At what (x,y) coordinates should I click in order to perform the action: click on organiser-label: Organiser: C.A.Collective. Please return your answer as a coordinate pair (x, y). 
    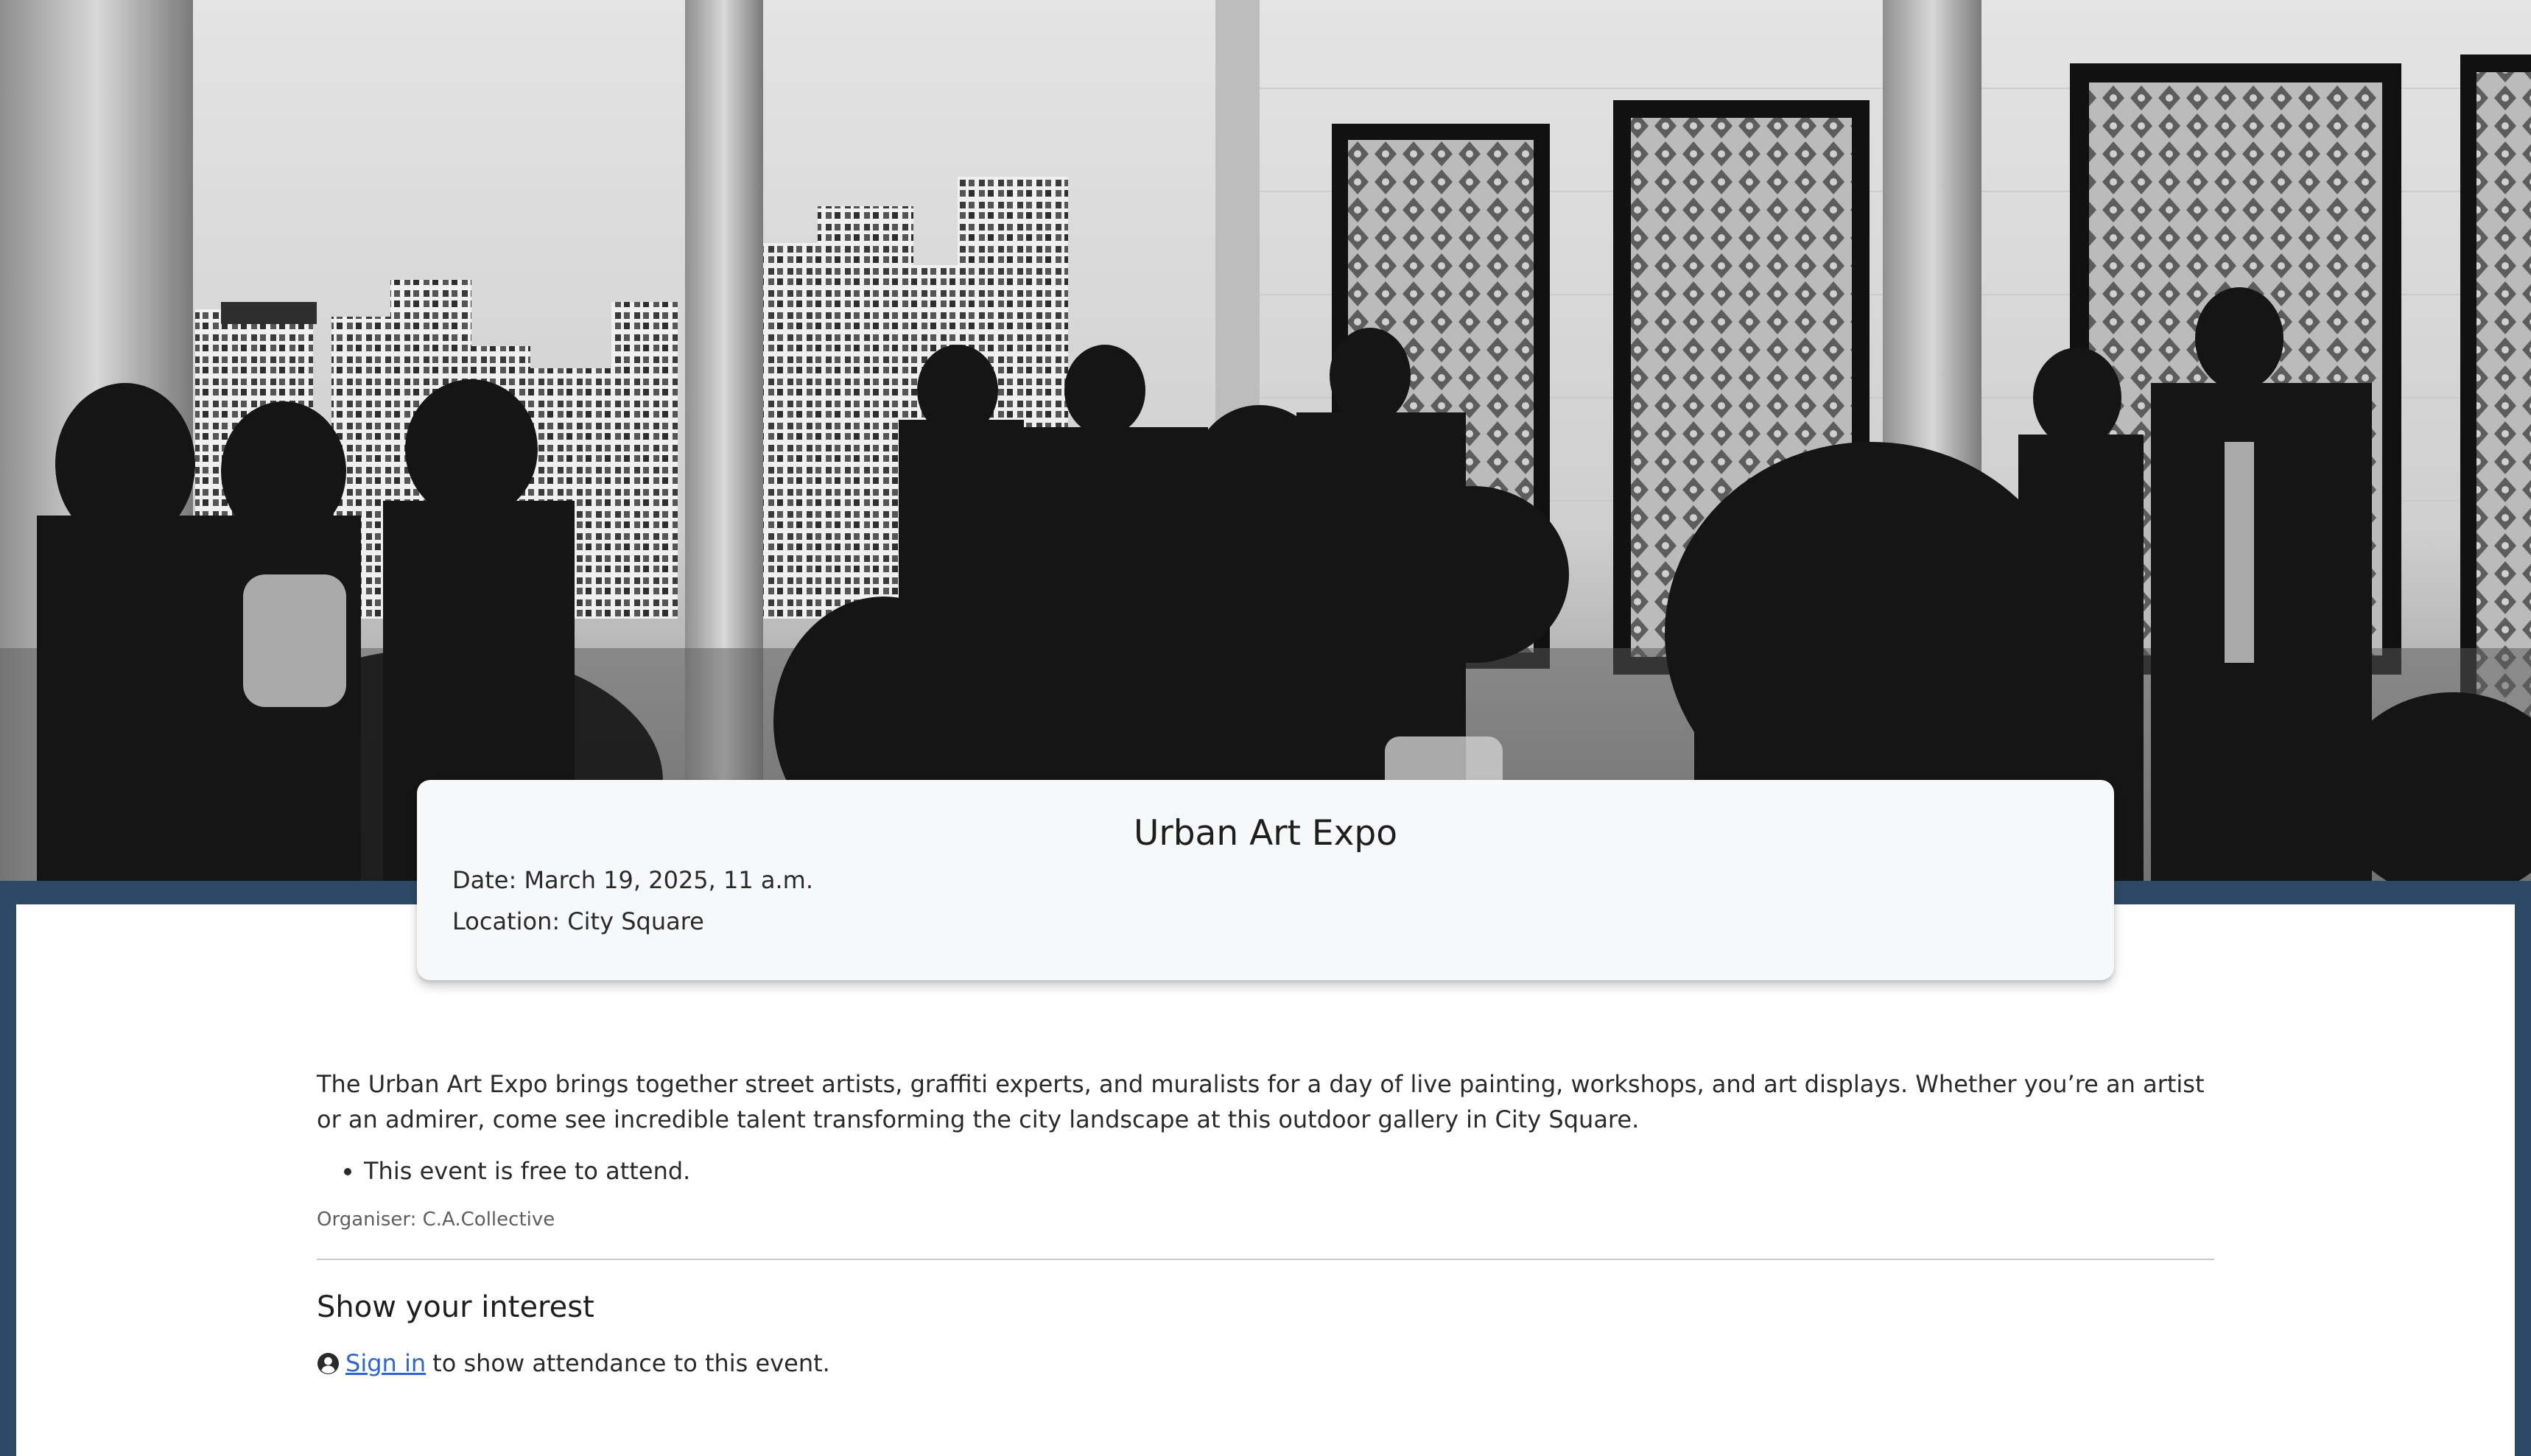
    Looking at the image, I should click on (436, 1220).